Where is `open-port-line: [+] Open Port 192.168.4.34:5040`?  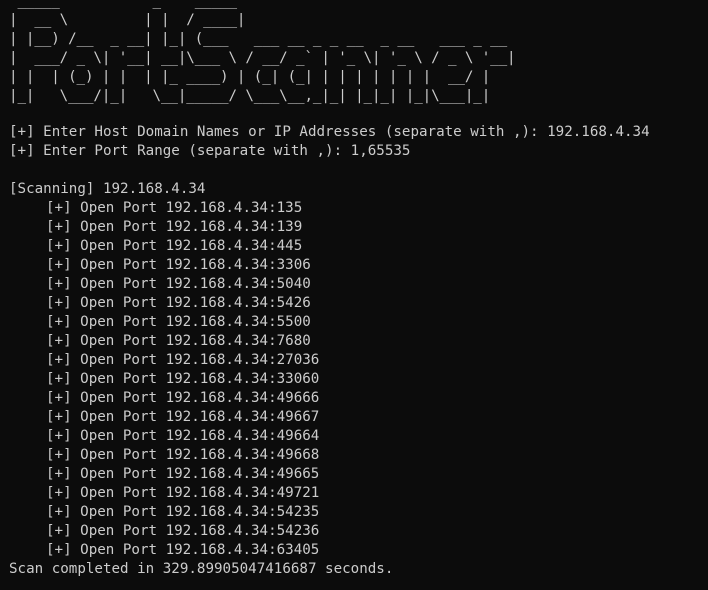 open-port-line: [+] Open Port 192.168.4.34:5040 is located at coordinates (178, 284).